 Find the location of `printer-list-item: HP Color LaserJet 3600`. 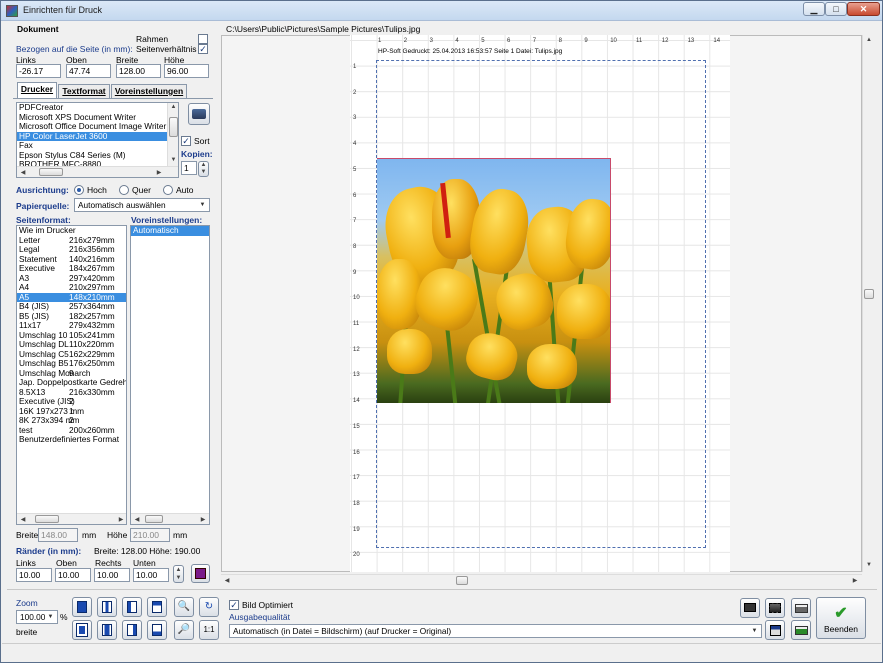

printer-list-item: HP Color LaserJet 3600 is located at coordinates (97, 136).